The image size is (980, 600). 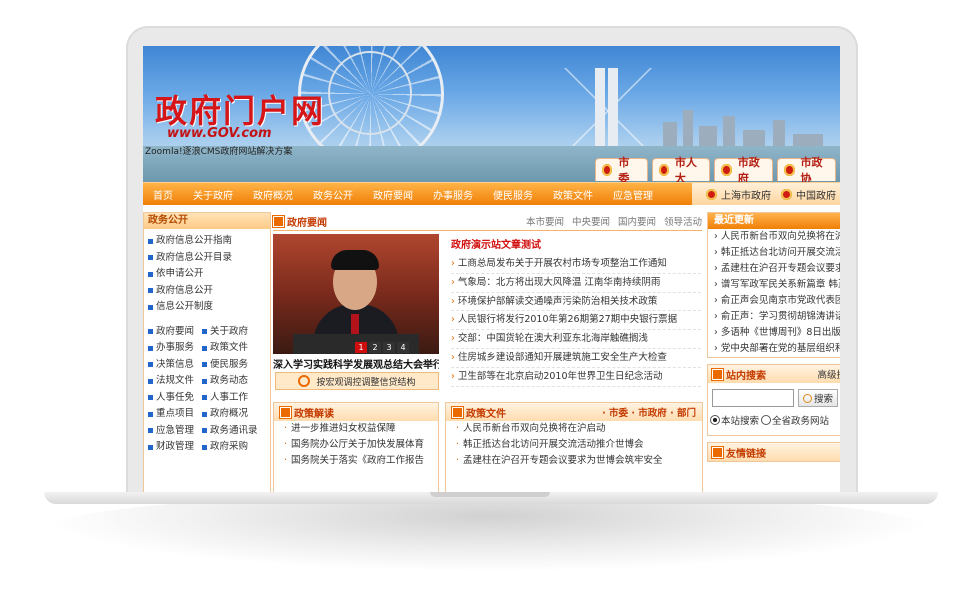 I want to click on tab-local-news: 本市要闻, so click(x=545, y=221).